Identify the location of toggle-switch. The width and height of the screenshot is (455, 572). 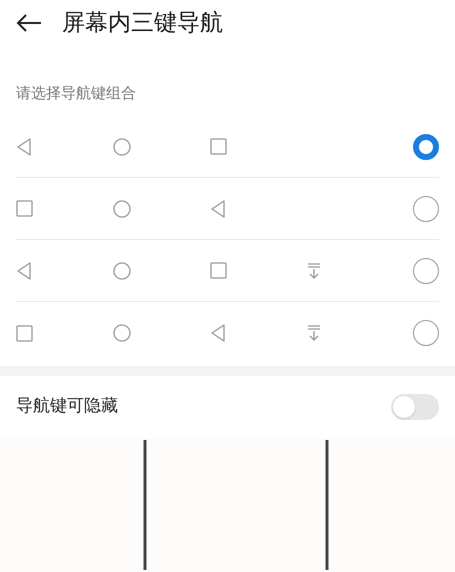
(415, 407).